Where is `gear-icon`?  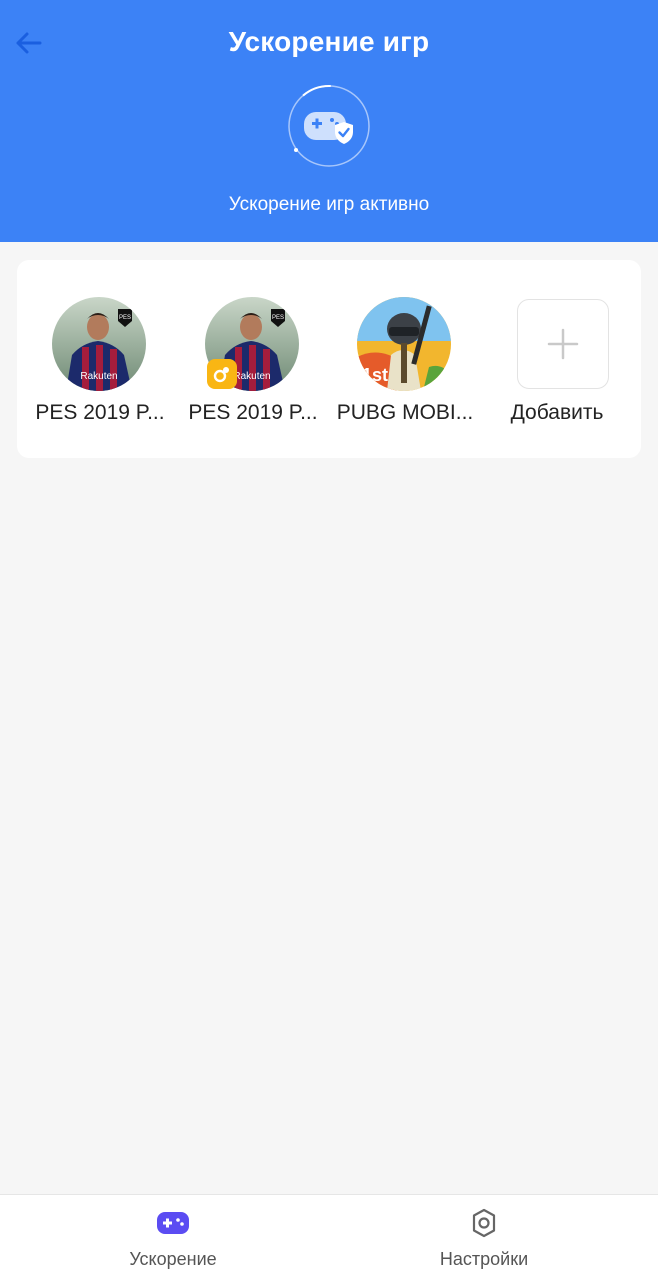 gear-icon is located at coordinates (484, 1223).